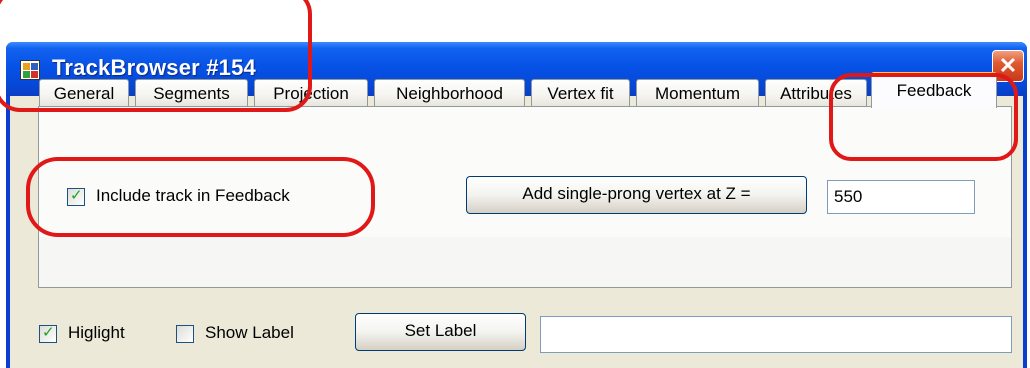  What do you see at coordinates (311, 93) in the screenshot?
I see `tab-projection: Projection` at bounding box center [311, 93].